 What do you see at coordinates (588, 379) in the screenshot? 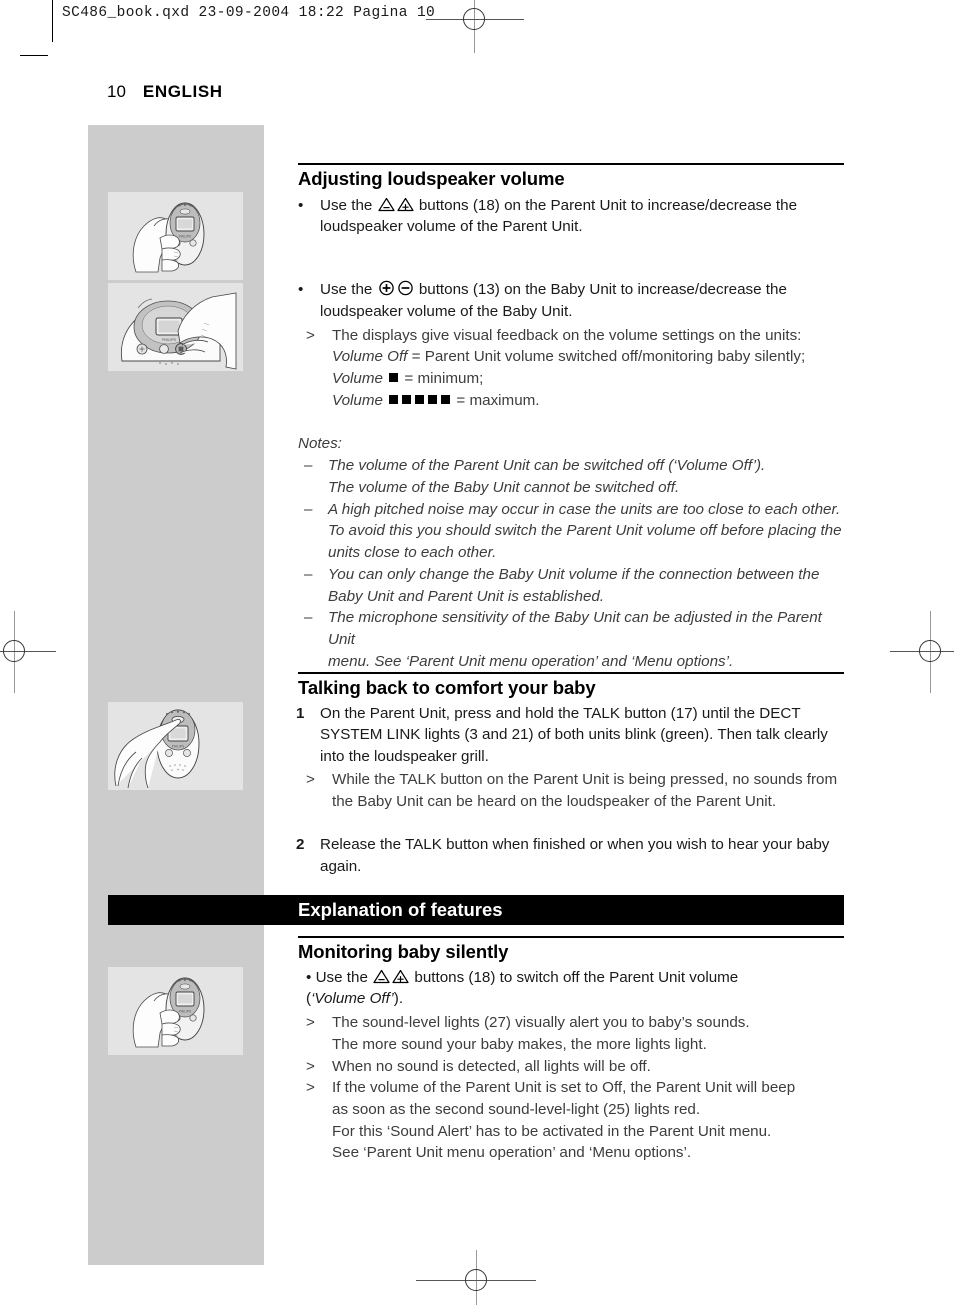
I see `volume-result-line-3: Volume = minimum;` at bounding box center [588, 379].